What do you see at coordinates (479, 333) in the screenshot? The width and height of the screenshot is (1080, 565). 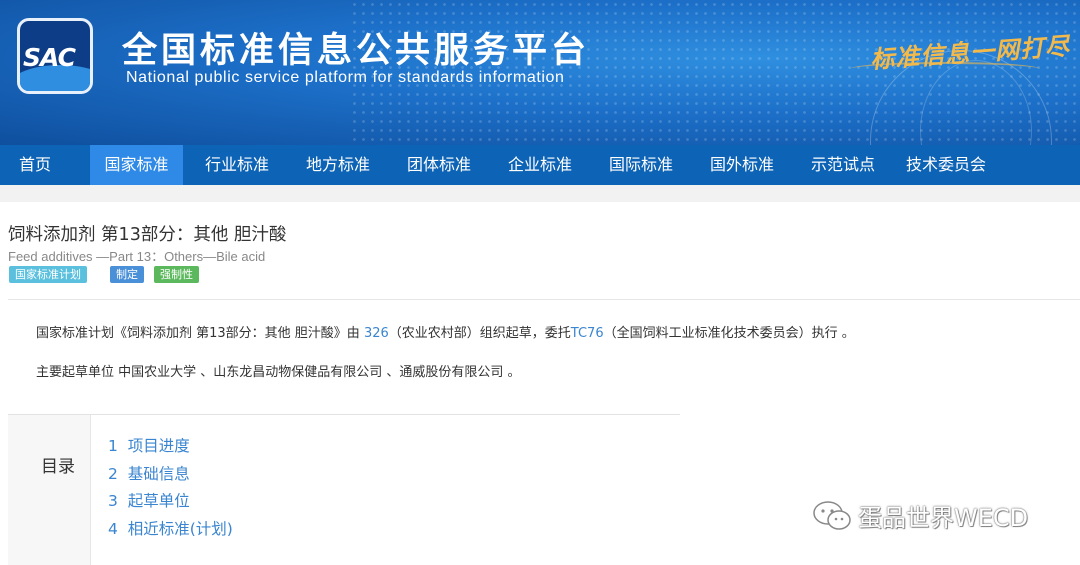 I see `description-mid: （农业农村部）组织起草，委托` at bounding box center [479, 333].